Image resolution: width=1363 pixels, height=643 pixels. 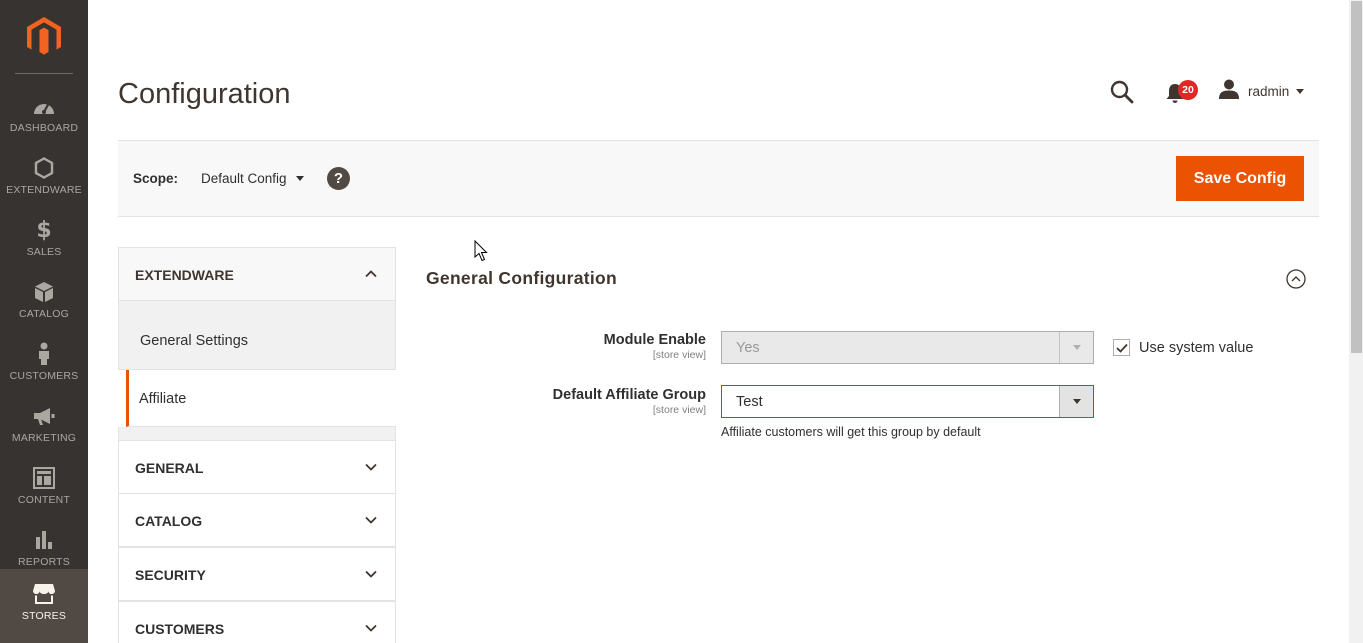 I want to click on menu-item-label: STORES, so click(x=44, y=616).